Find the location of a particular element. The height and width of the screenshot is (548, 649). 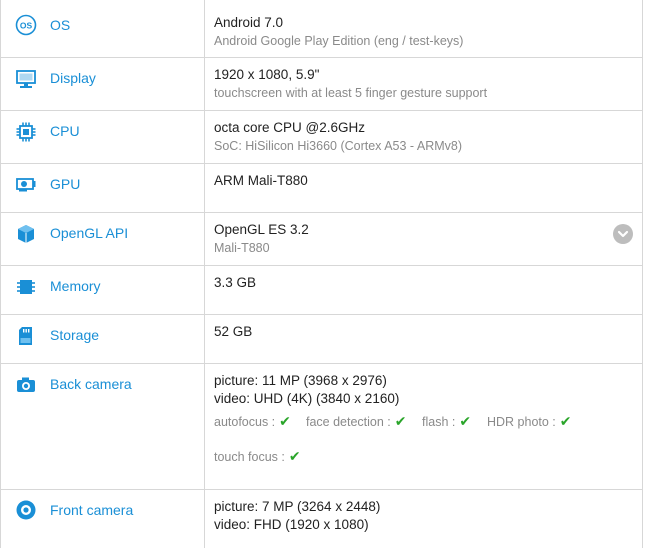

spec-row-gpu: GPU ARM Mali-T880 is located at coordinates (321, 188).